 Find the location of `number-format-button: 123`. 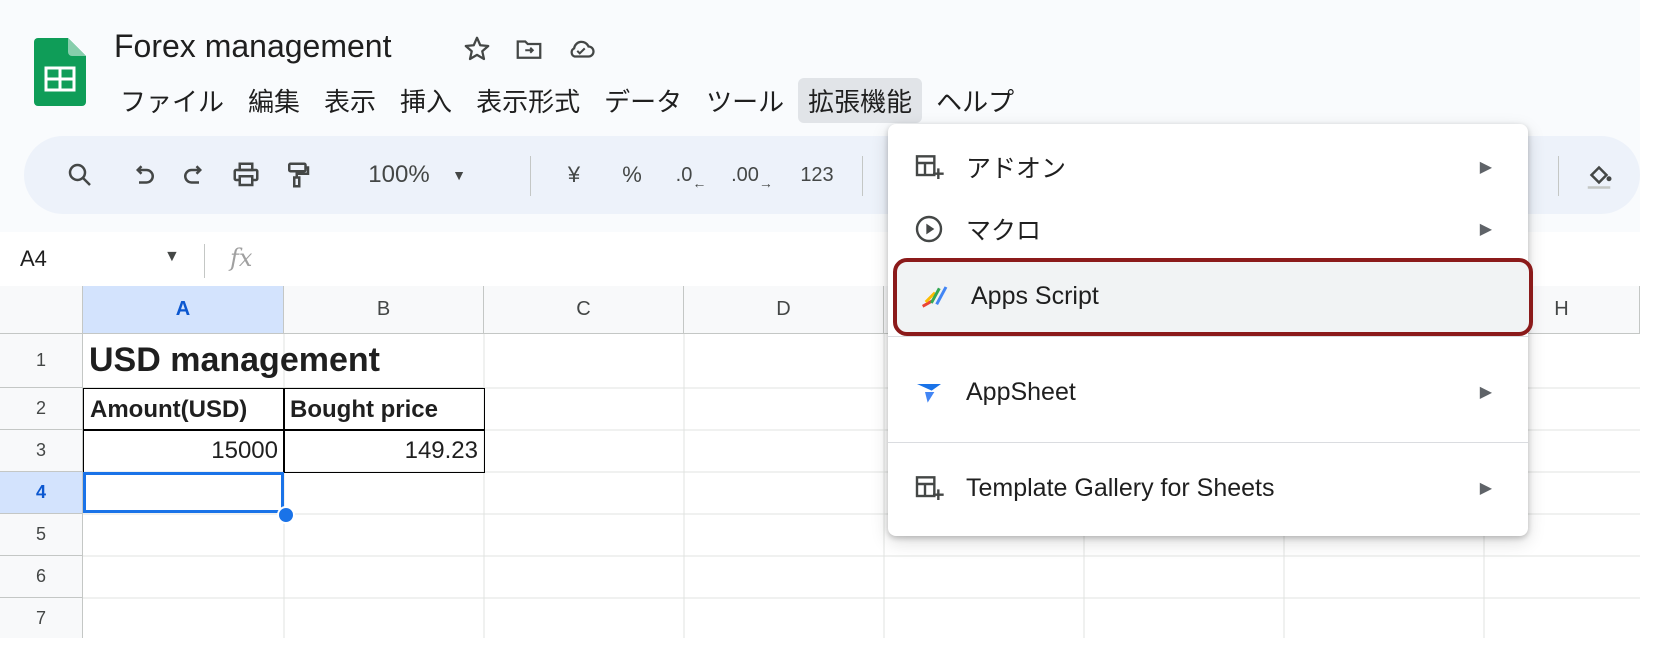

number-format-button: 123 is located at coordinates (817, 175).